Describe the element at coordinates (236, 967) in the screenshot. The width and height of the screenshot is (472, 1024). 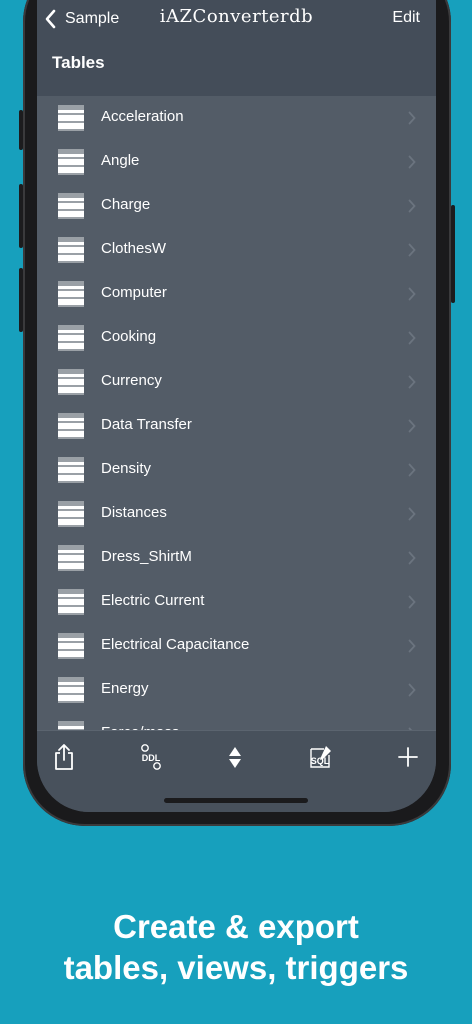
I see `caption-line-2: tables, views, triggers` at that location.